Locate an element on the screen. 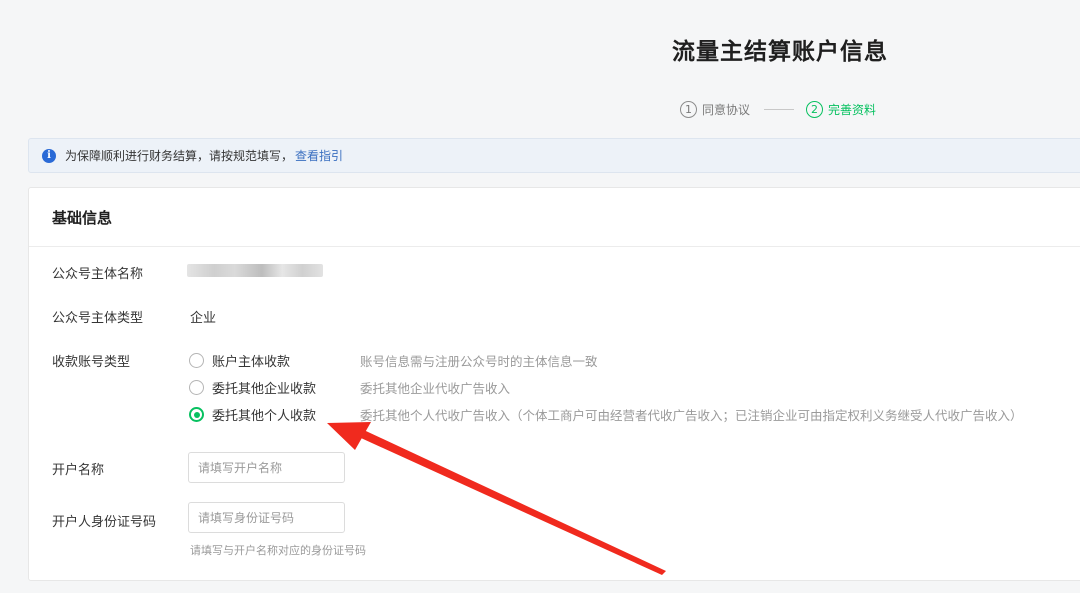  id-number-label: 开户人身份证号码 is located at coordinates (104, 522).